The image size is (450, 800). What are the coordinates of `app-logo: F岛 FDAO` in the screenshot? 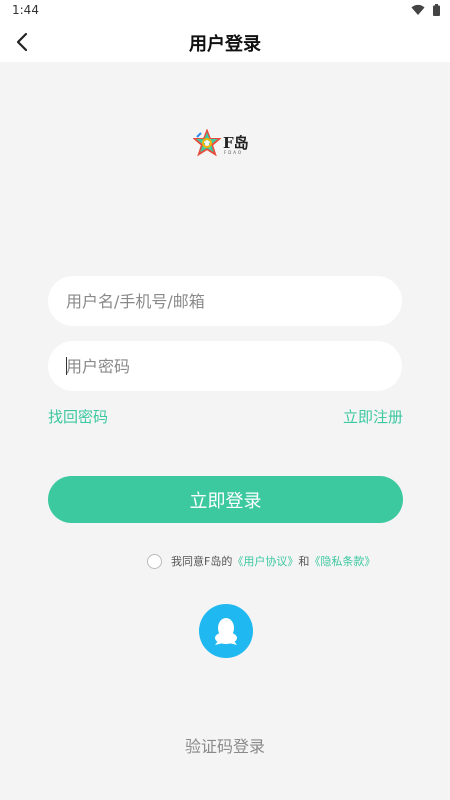 It's located at (225, 143).